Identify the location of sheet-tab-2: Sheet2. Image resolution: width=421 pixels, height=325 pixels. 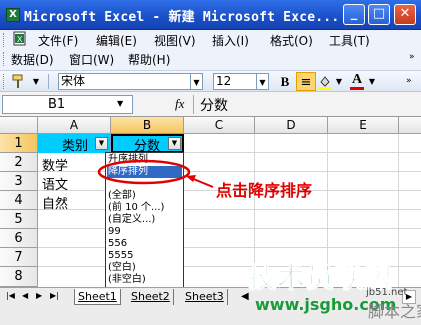
(151, 297).